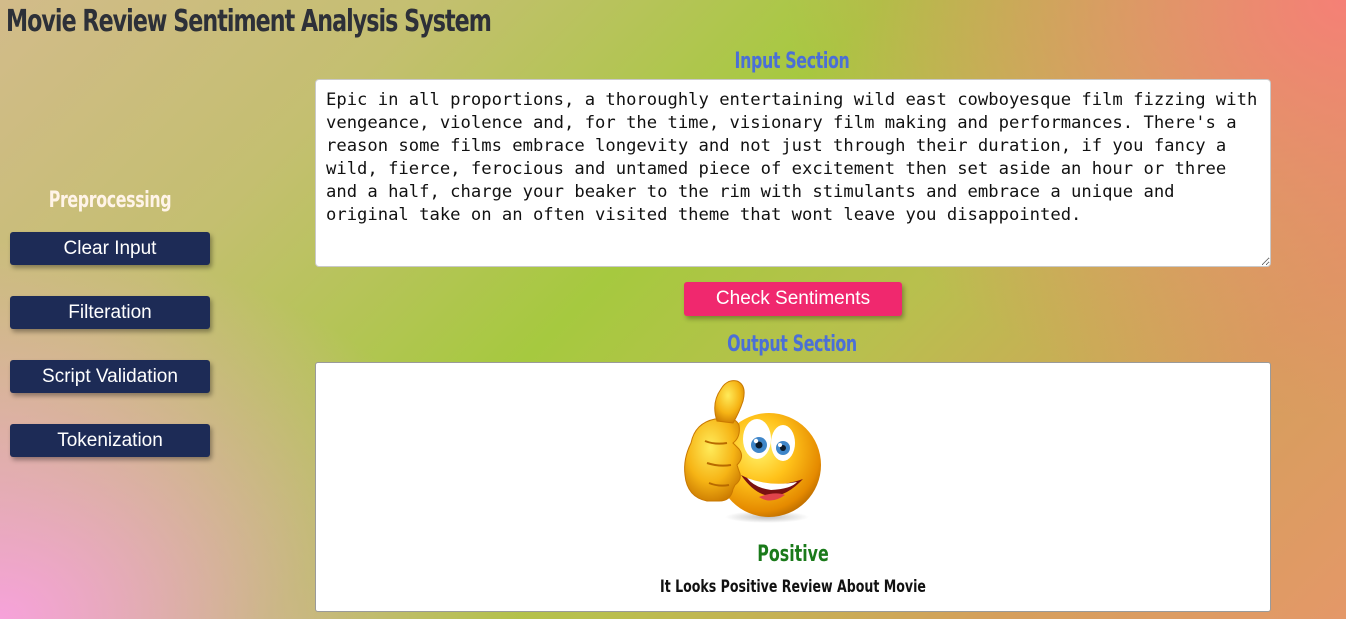 The image size is (1346, 619). I want to click on app-title: Movie Review Sentiment Analysis System, so click(249, 21).